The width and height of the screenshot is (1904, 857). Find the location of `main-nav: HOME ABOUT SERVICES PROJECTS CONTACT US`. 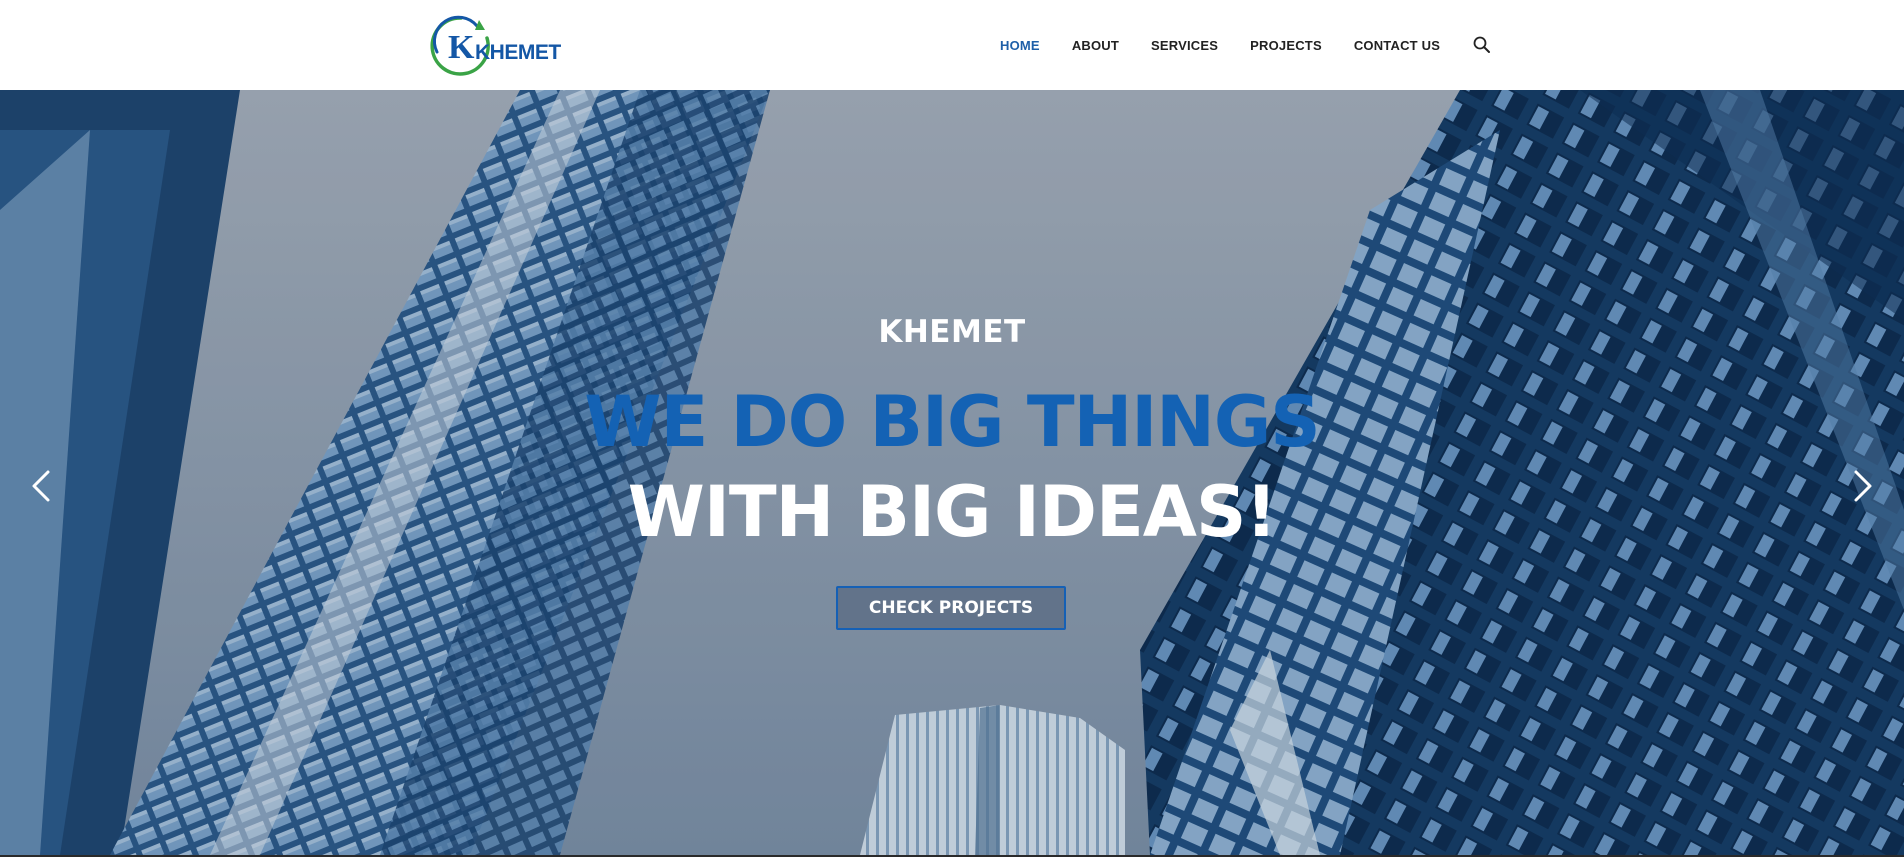

main-nav: HOME ABOUT SERVICES PROJECTS CONTACT US is located at coordinates (1246, 45).